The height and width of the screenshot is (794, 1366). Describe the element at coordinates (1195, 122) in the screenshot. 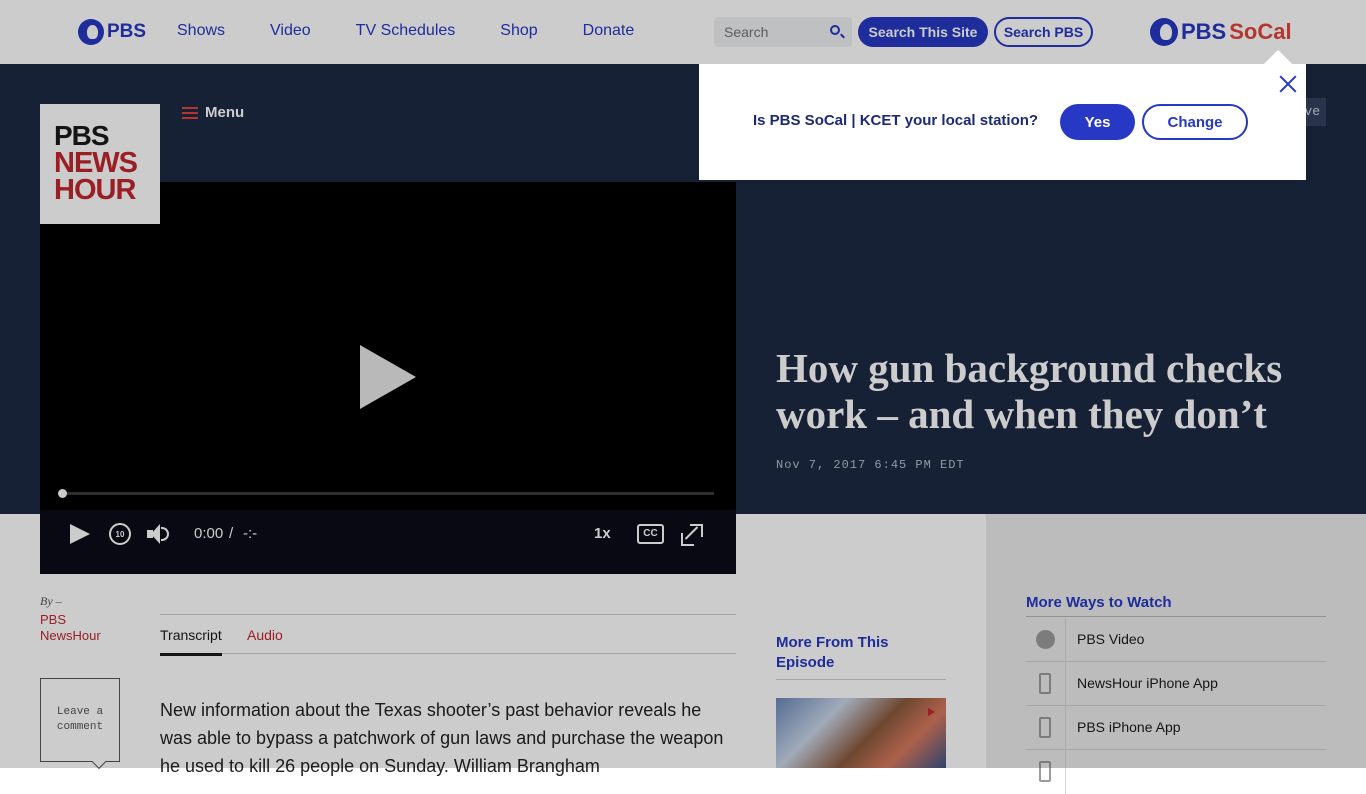

I see `change-button: Change` at that location.